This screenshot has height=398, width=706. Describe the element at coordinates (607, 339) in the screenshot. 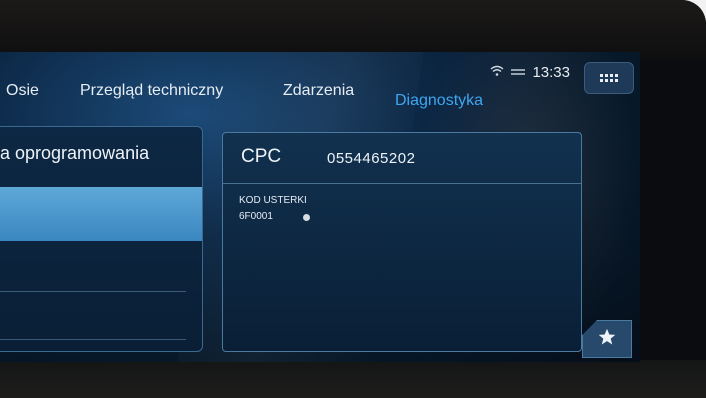

I see `star-icon` at that location.